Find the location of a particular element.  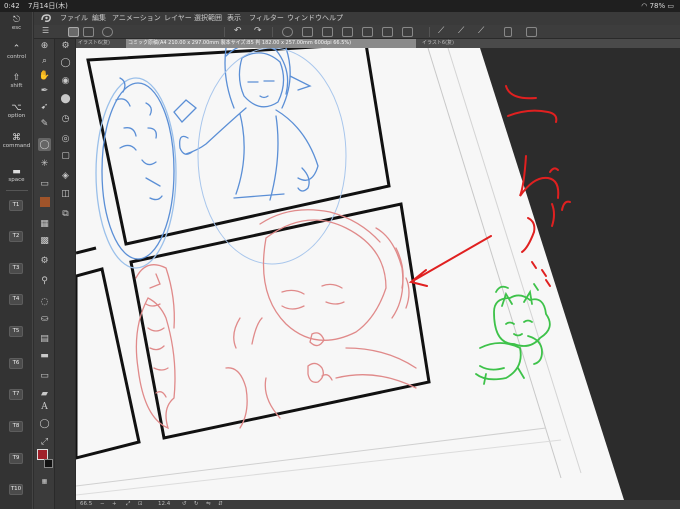

canvas-bottom-bar: 66.5 − + ⤢ ⊡ 12.4 ↺ ↻ ⇋ ⇵ is located at coordinates (378, 504).